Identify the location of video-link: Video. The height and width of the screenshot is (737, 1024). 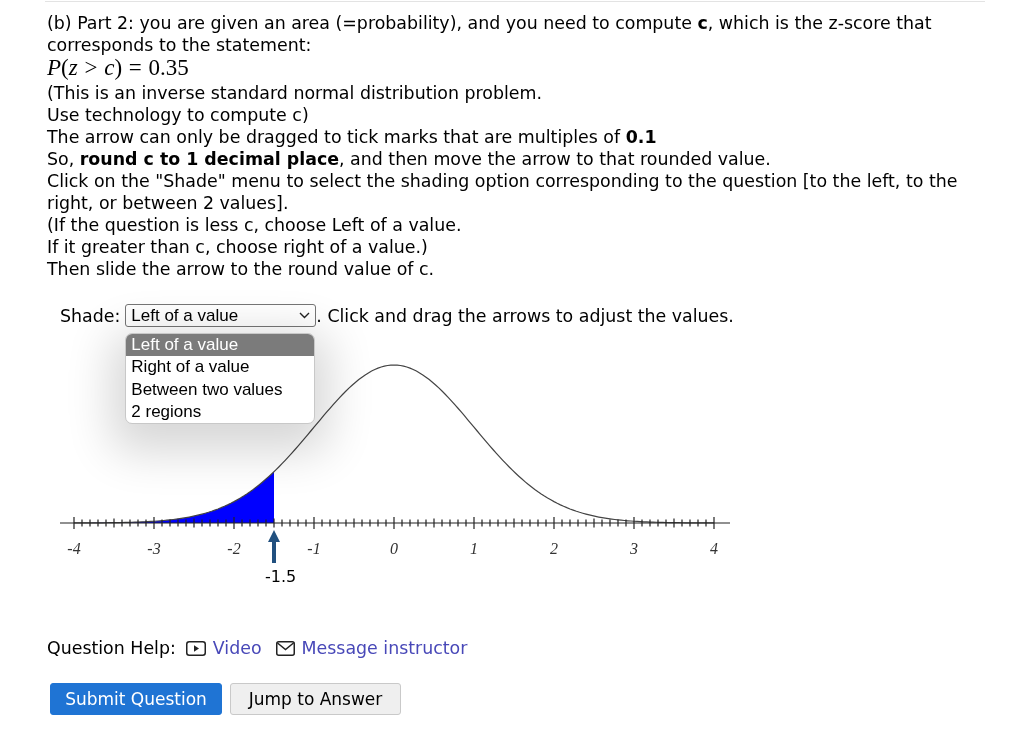
(223, 648).